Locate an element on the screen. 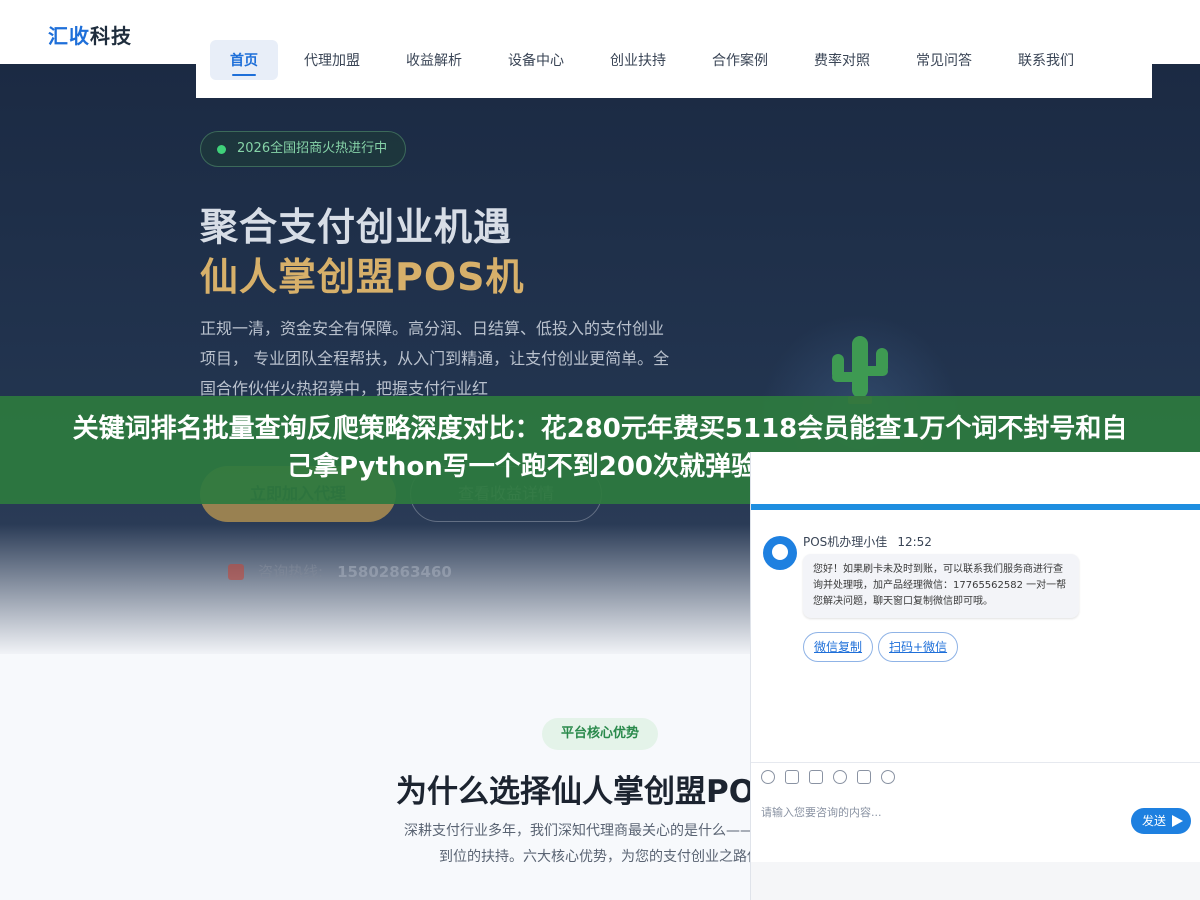 Image resolution: width=1200 pixels, height=900 pixels. hotline: 咨询热线: 15802863460 is located at coordinates (340, 571).